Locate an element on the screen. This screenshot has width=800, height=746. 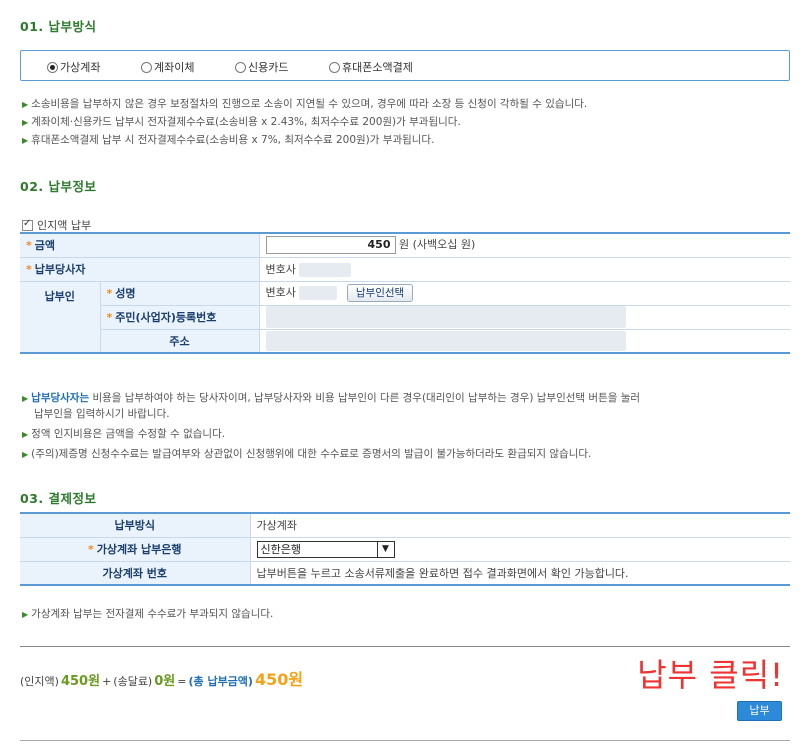
radio-selected-icon is located at coordinates (52, 67).